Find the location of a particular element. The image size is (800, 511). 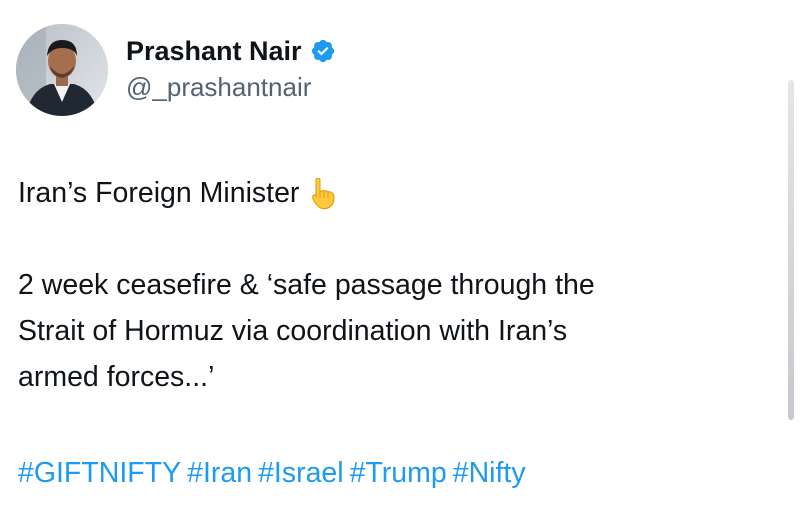

backhand-index-pointing-down-icon is located at coordinates (322, 194).